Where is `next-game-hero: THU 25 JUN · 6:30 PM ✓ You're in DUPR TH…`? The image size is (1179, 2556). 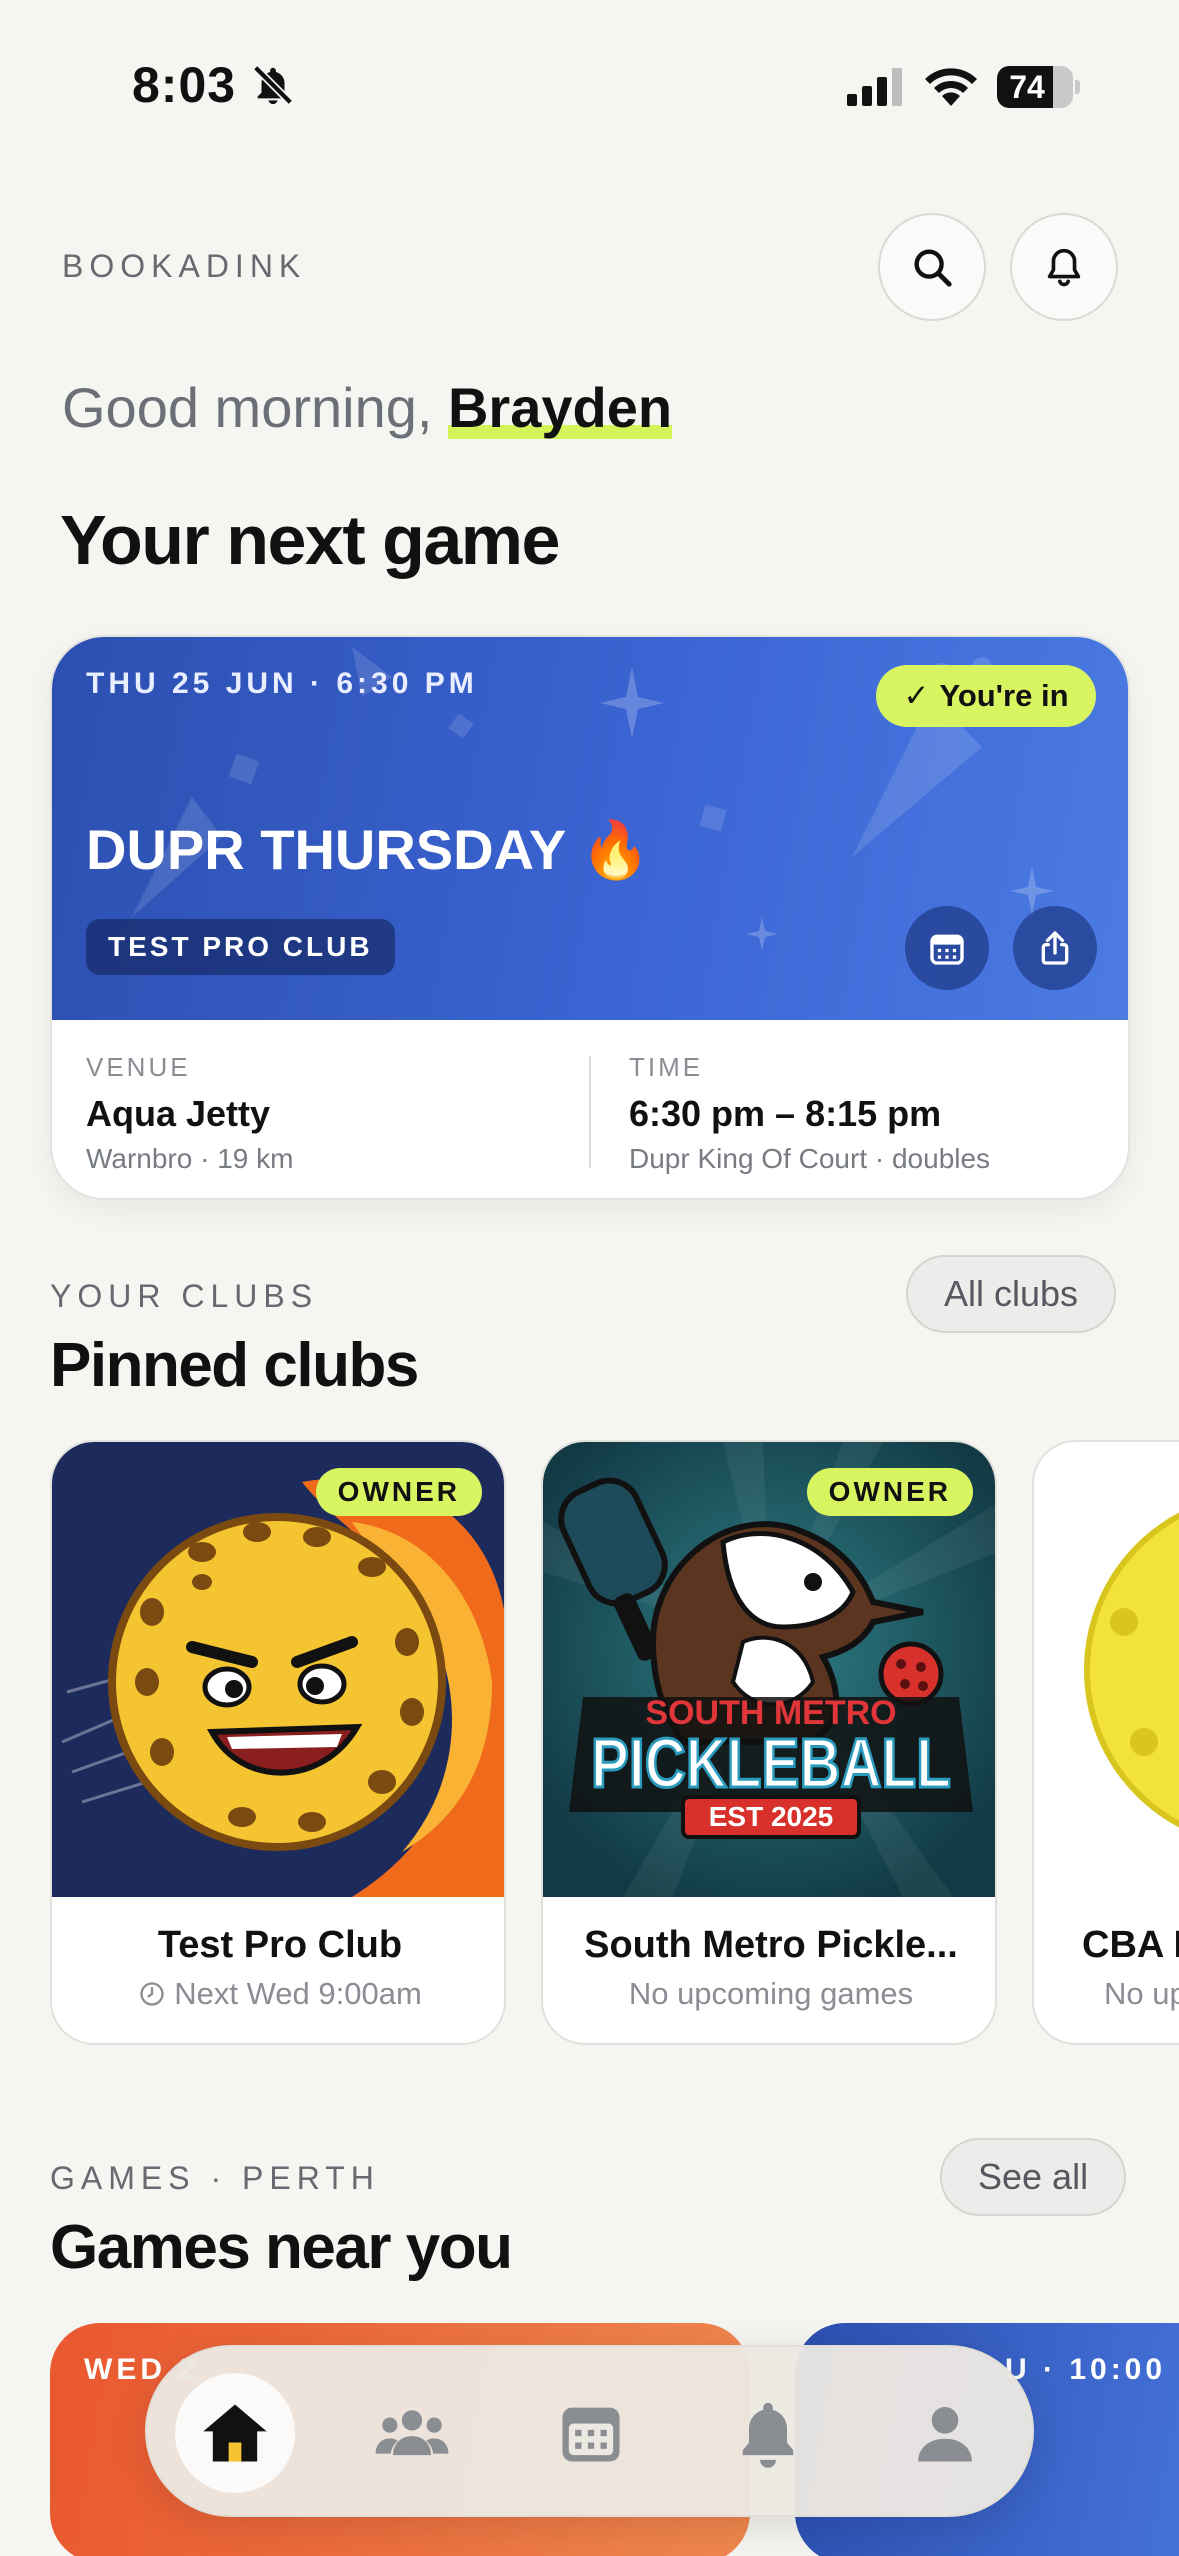 next-game-hero: THU 25 JUN · 6:30 PM ✓ You're in DUPR TH… is located at coordinates (590, 828).